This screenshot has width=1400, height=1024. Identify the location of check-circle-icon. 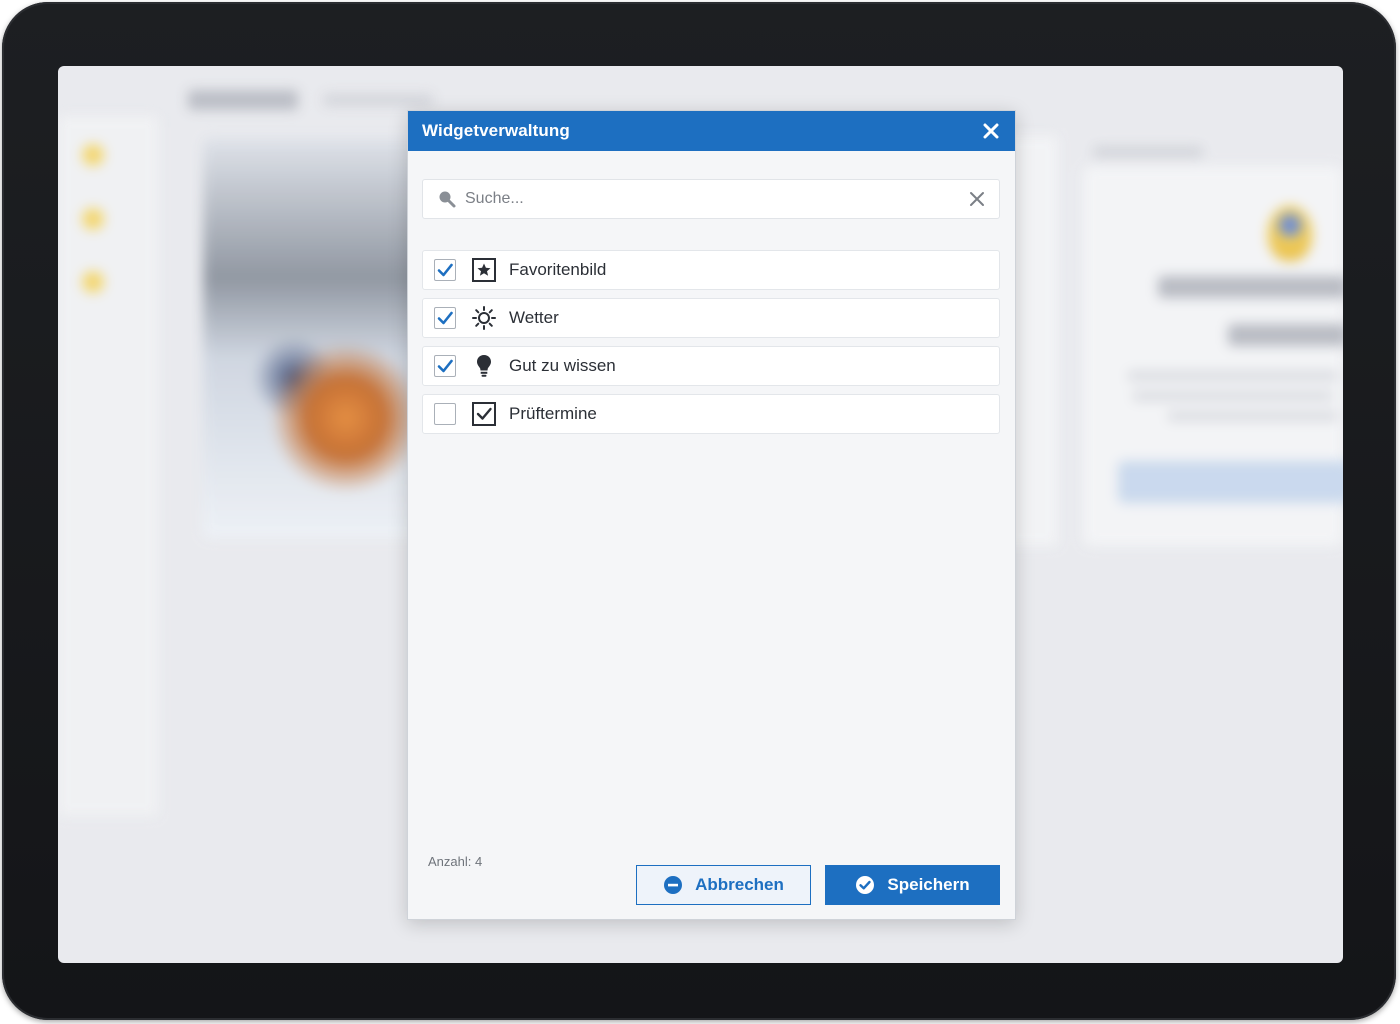
(865, 885).